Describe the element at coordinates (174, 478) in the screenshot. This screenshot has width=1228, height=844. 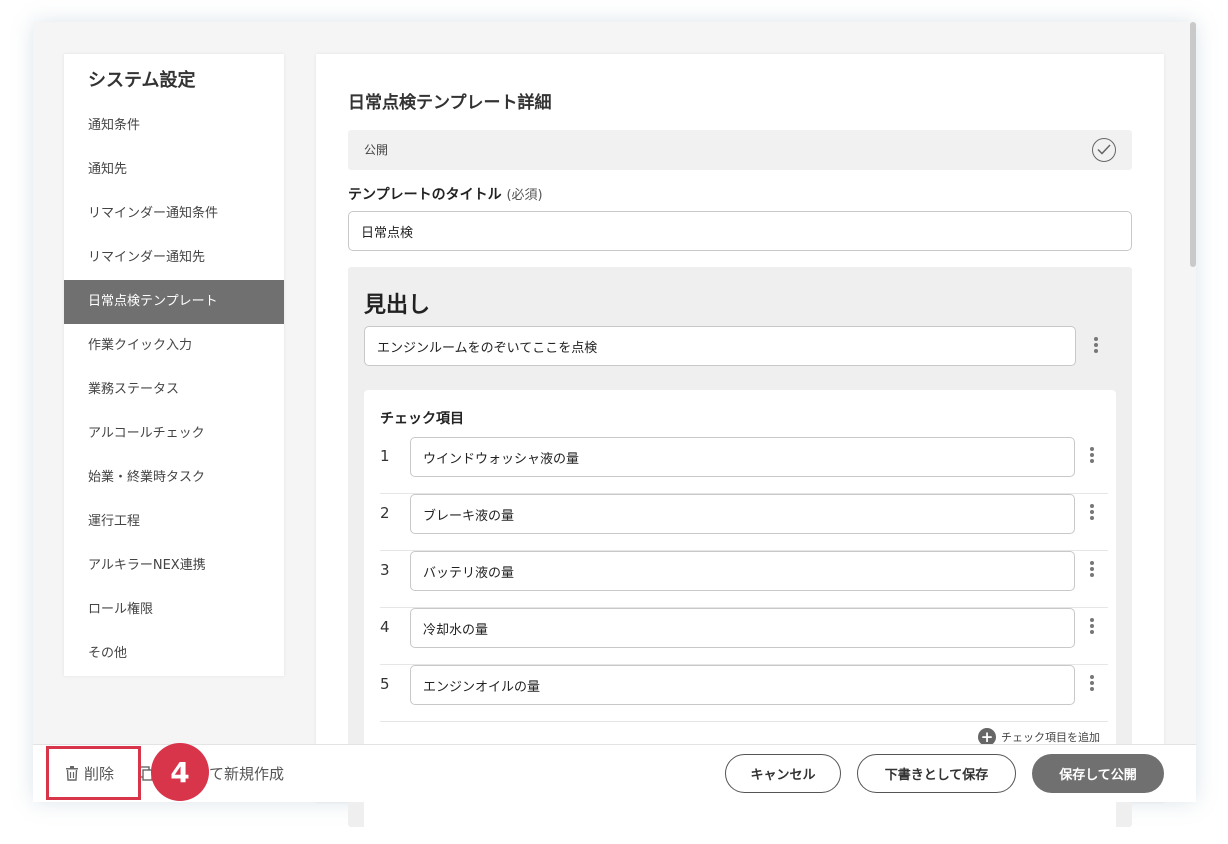
I see `sidebar-item-shift-tasks: 始業・終業時タスク` at that location.